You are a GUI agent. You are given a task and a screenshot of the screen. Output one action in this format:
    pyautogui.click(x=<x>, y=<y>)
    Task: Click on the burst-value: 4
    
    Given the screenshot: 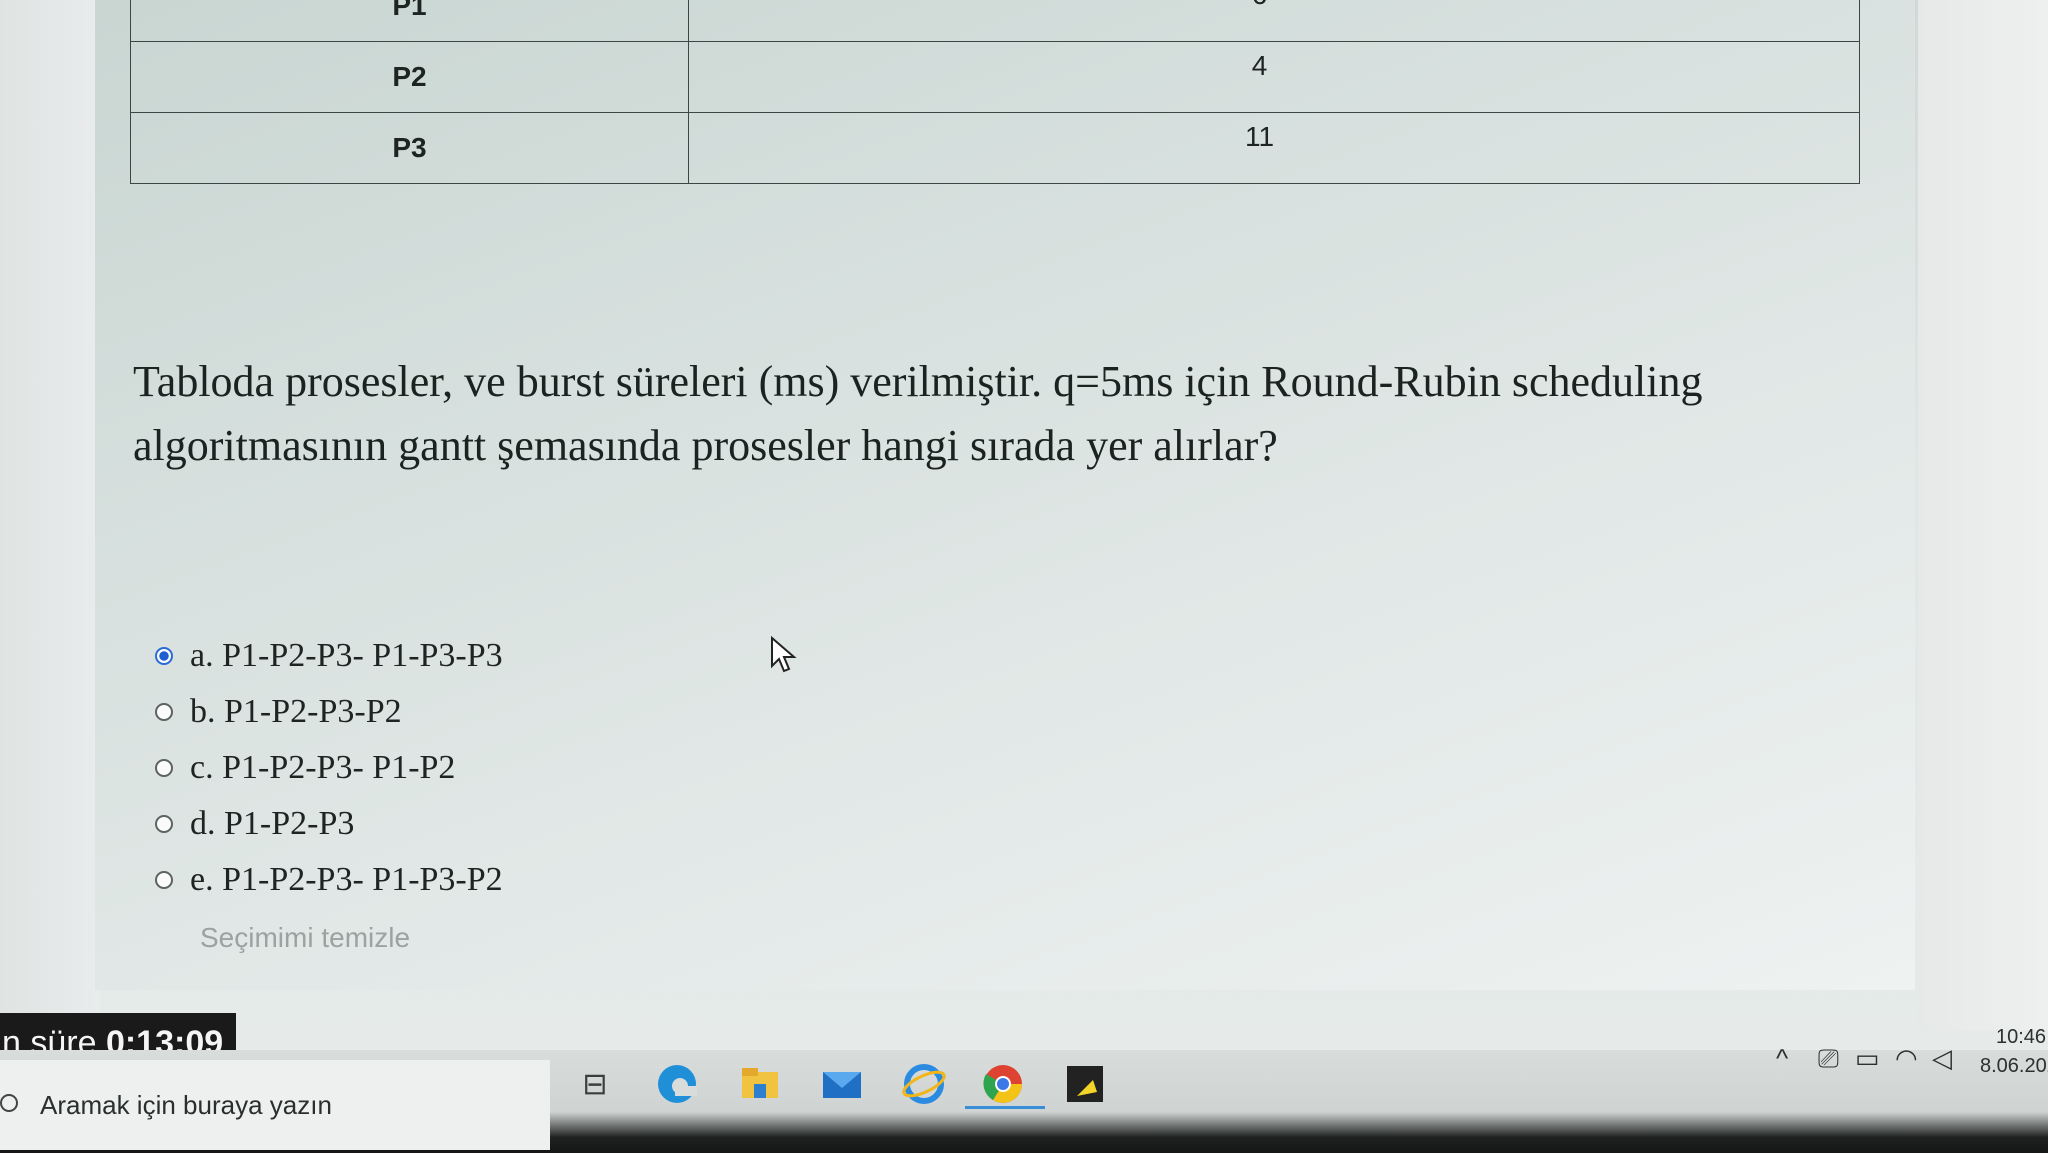 What is the action you would take?
    pyautogui.click(x=1274, y=77)
    